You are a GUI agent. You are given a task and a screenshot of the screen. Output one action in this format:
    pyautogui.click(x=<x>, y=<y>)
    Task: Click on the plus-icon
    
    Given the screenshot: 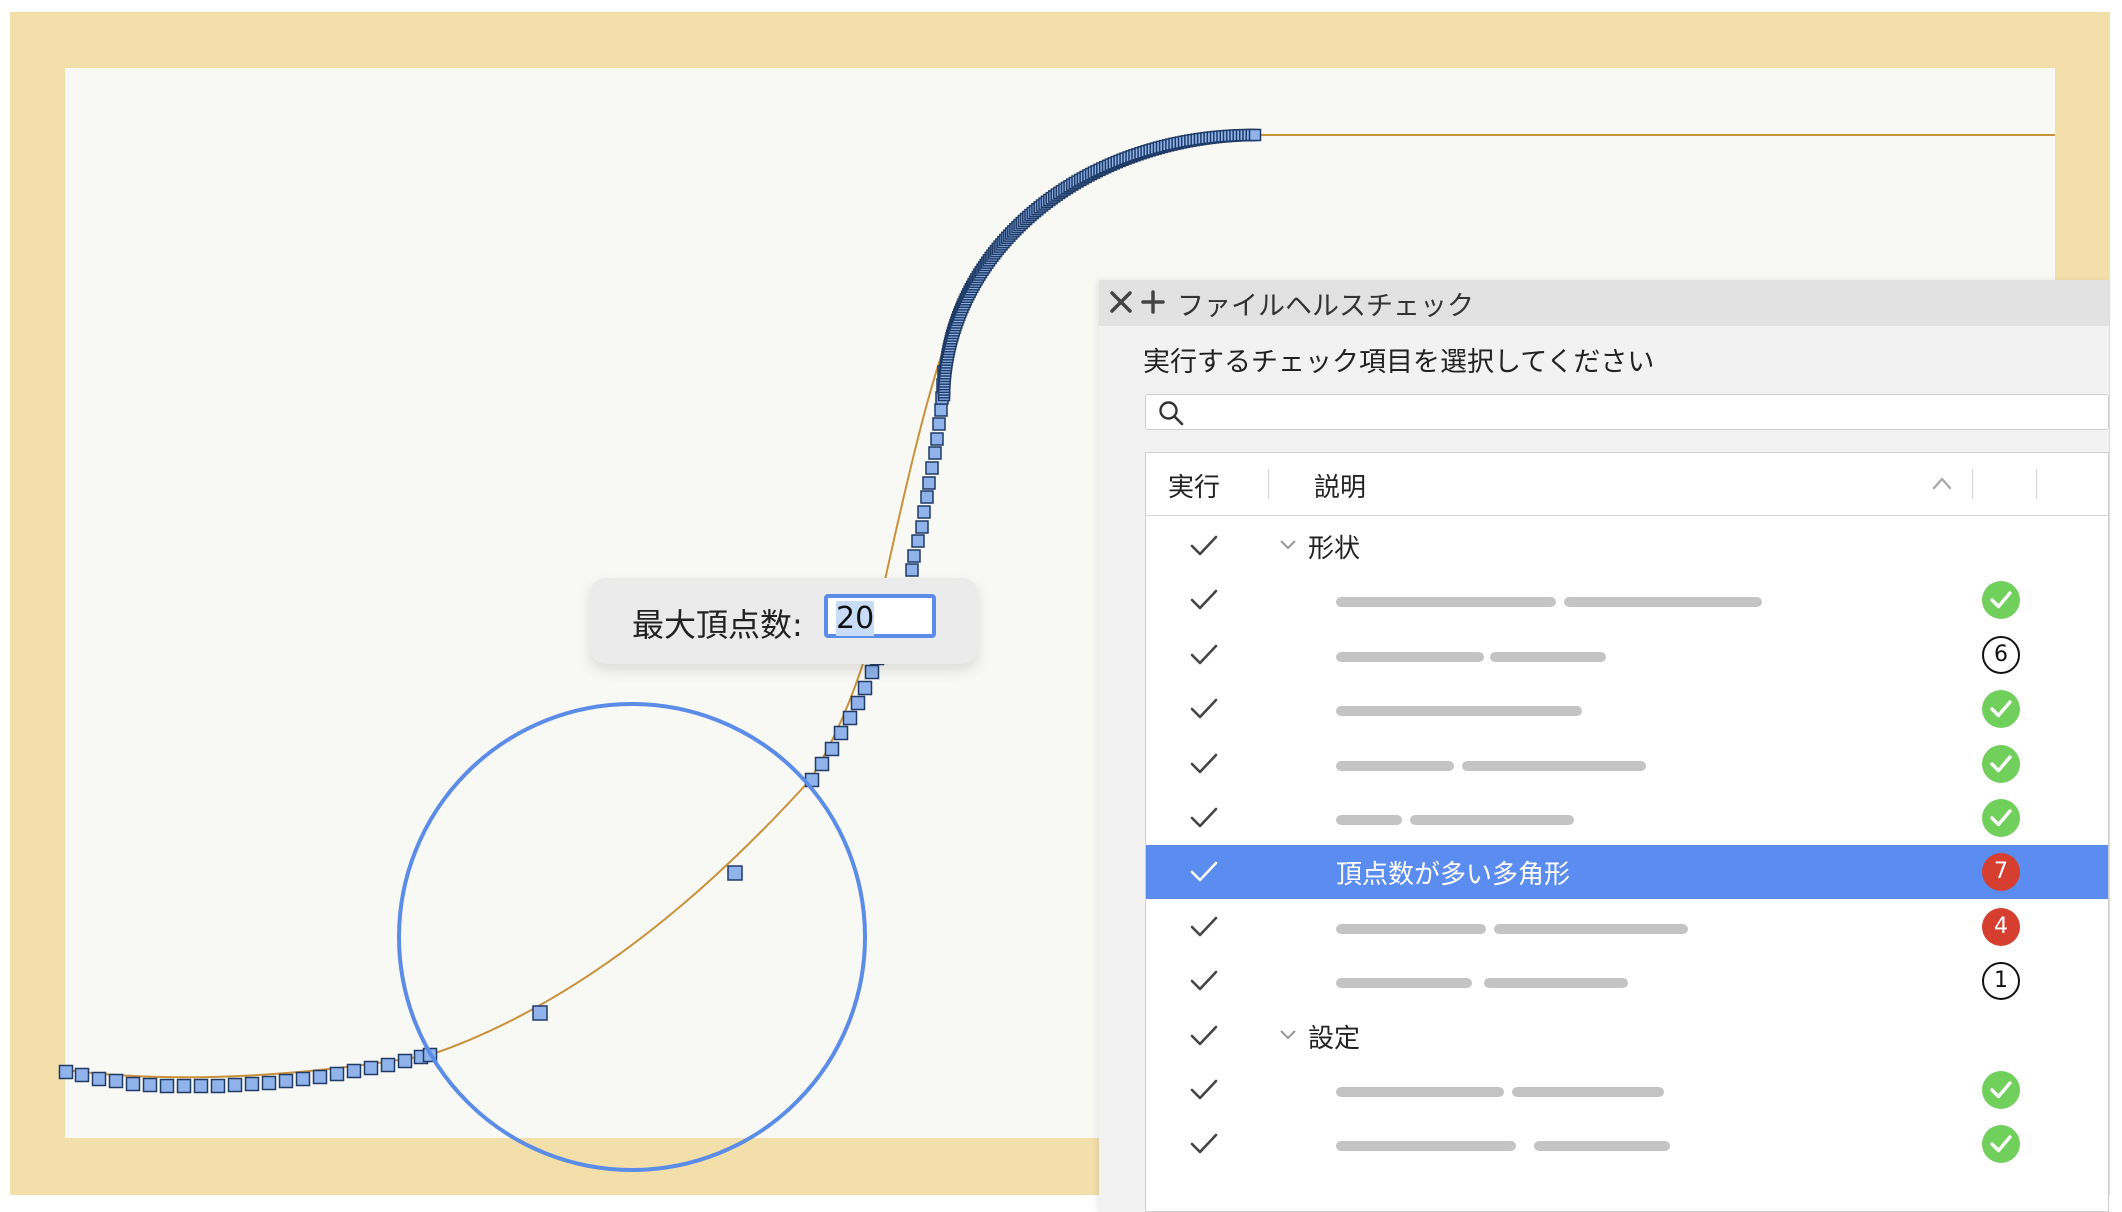 What is the action you would take?
    pyautogui.click(x=1153, y=302)
    